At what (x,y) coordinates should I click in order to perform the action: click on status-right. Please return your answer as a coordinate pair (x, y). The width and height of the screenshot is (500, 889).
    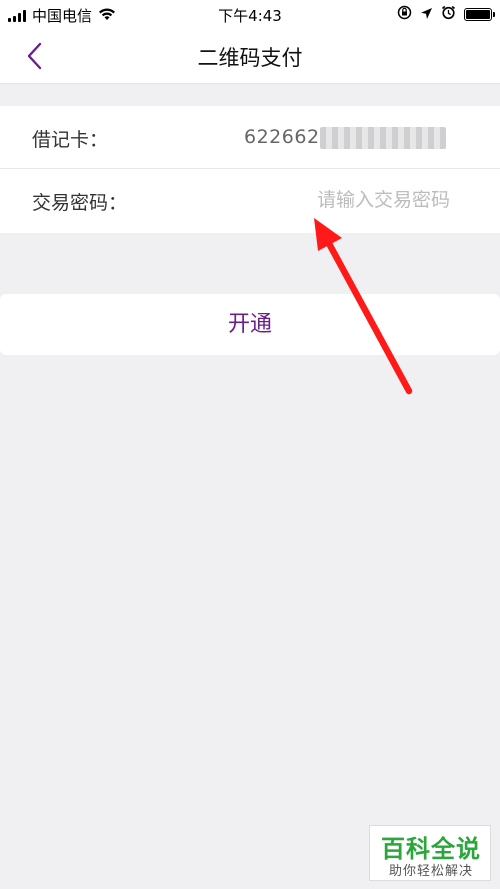
    Looking at the image, I should click on (446, 14).